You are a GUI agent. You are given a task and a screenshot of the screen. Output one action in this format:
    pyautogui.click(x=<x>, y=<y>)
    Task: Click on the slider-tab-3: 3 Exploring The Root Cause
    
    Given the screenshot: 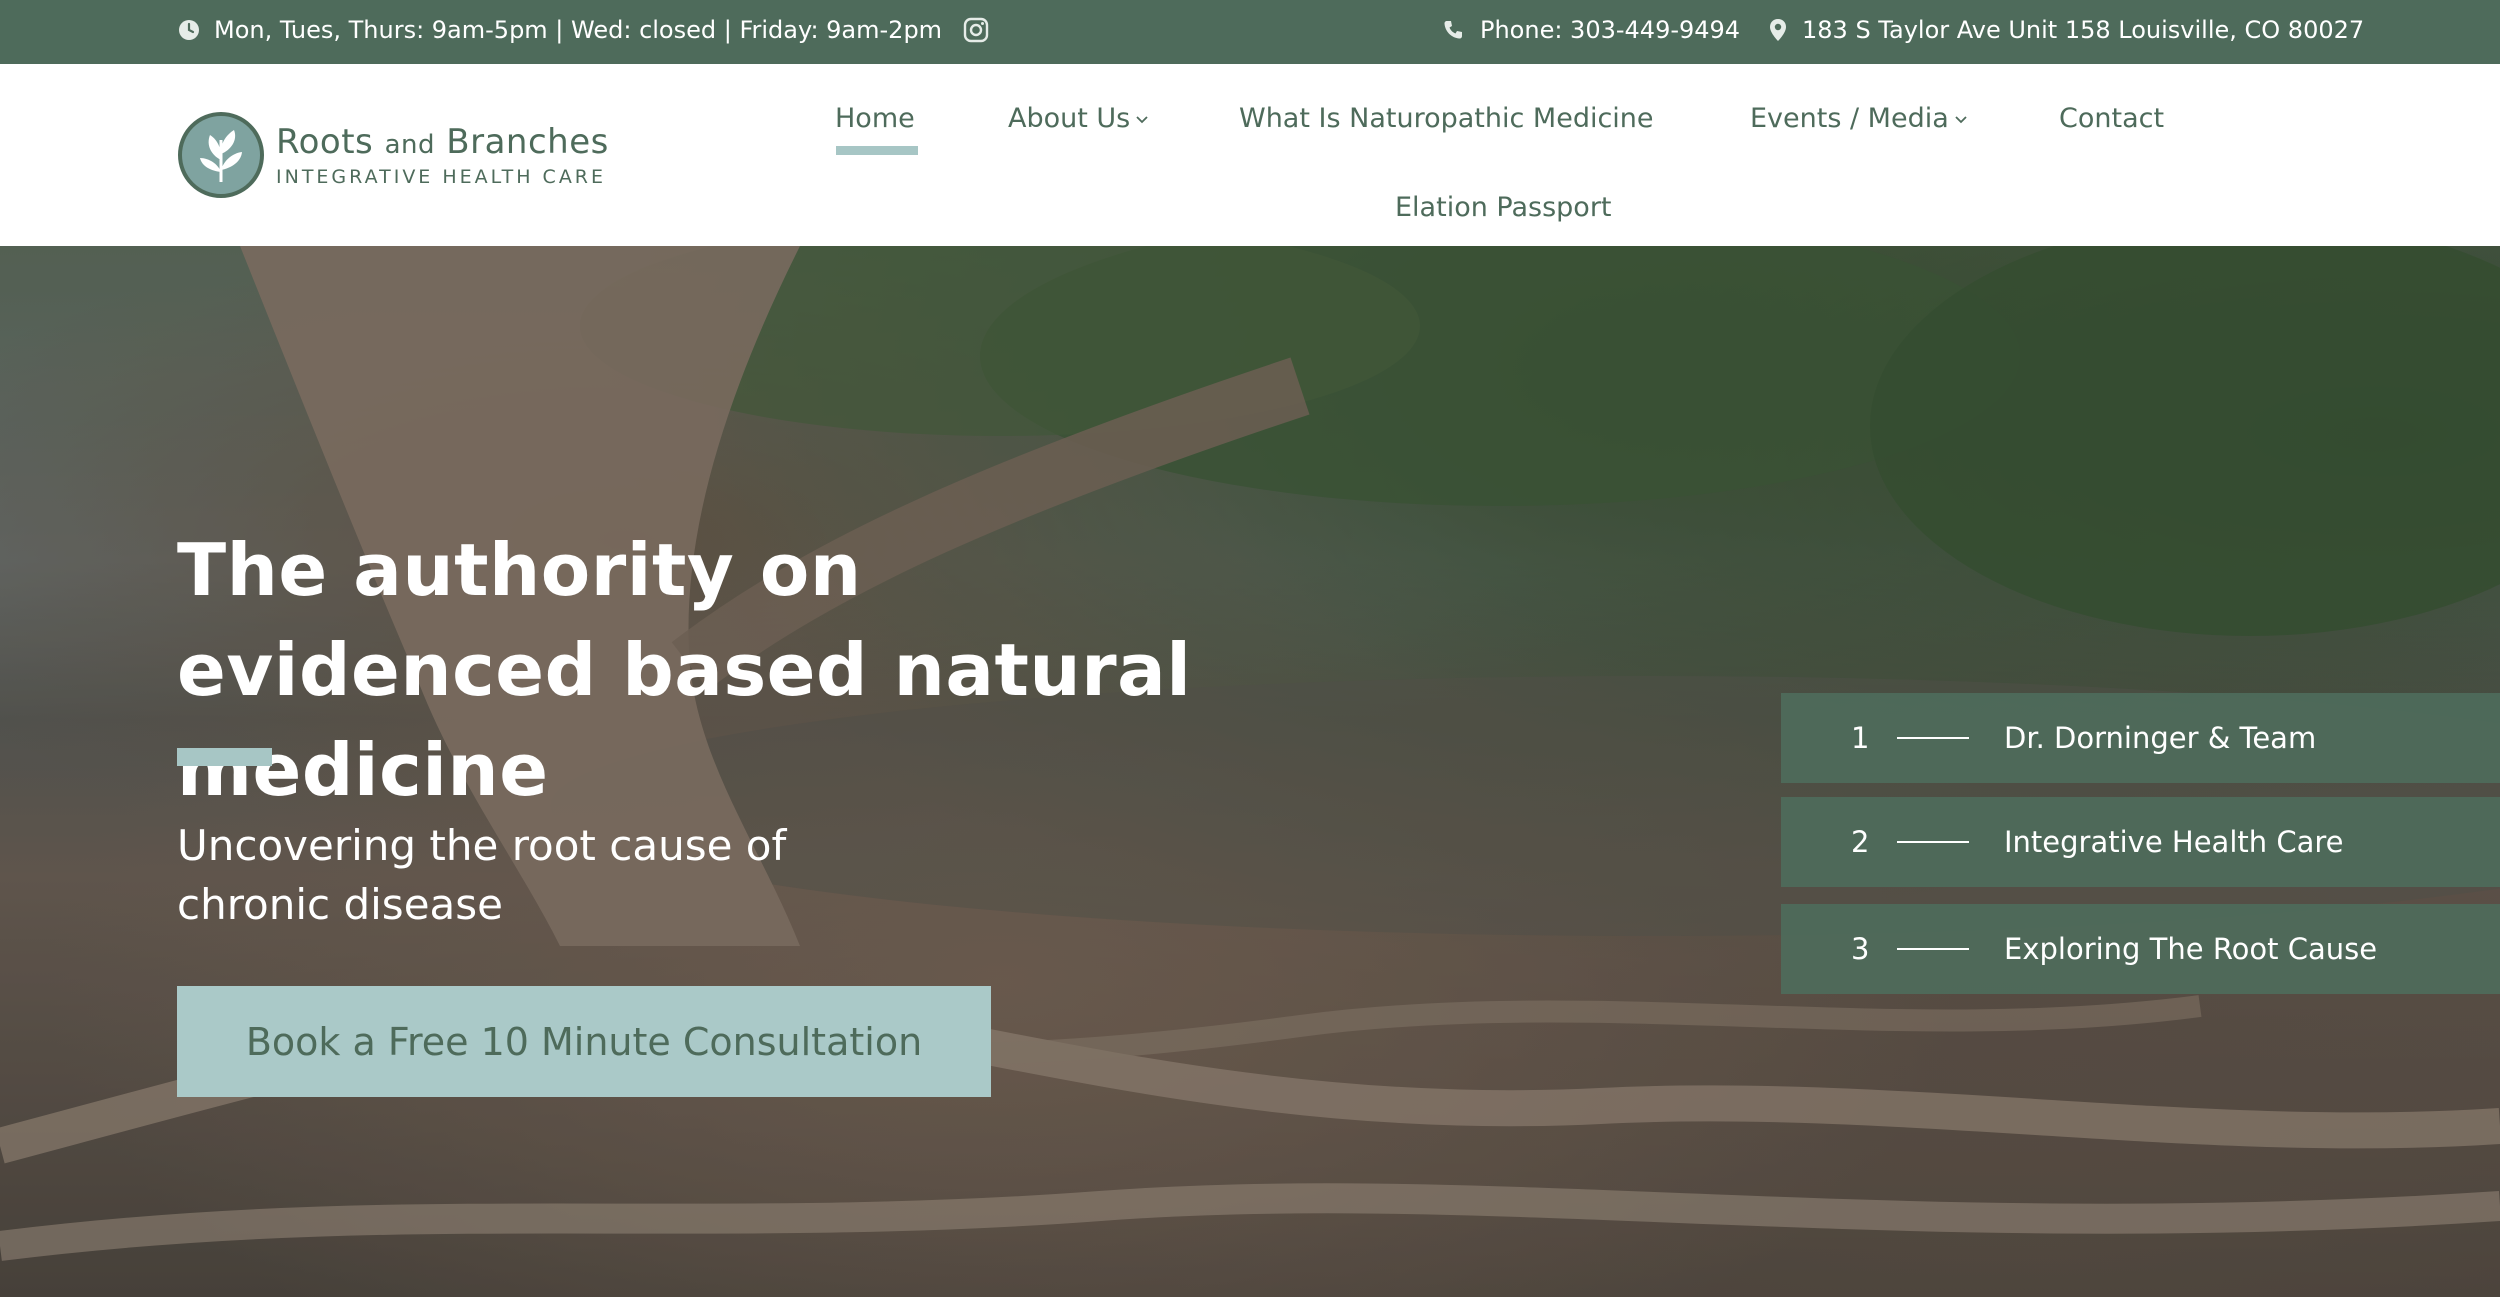 What is the action you would take?
    pyautogui.click(x=2140, y=949)
    